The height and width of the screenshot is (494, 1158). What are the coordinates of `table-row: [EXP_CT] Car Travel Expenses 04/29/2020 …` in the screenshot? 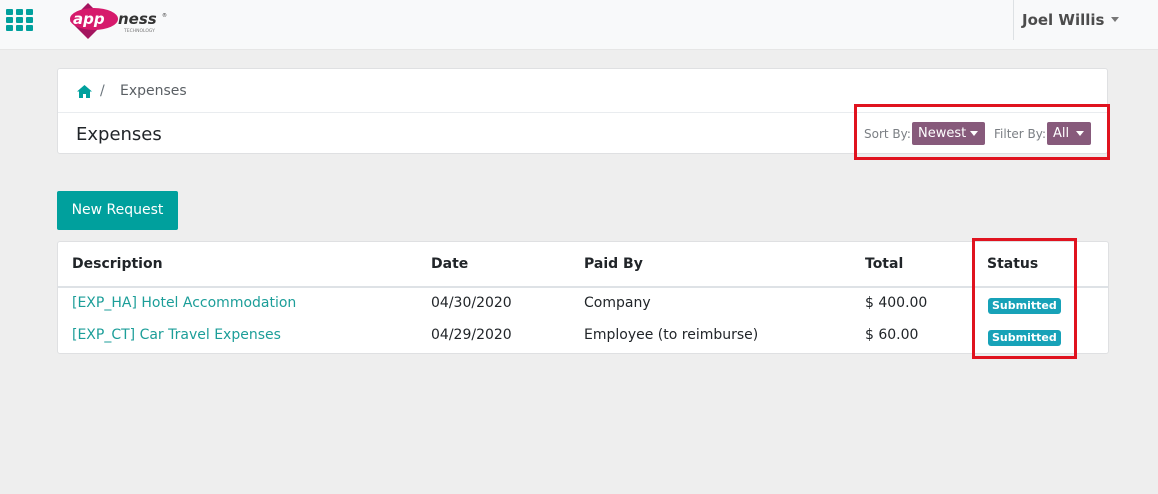 It's located at (583, 336).